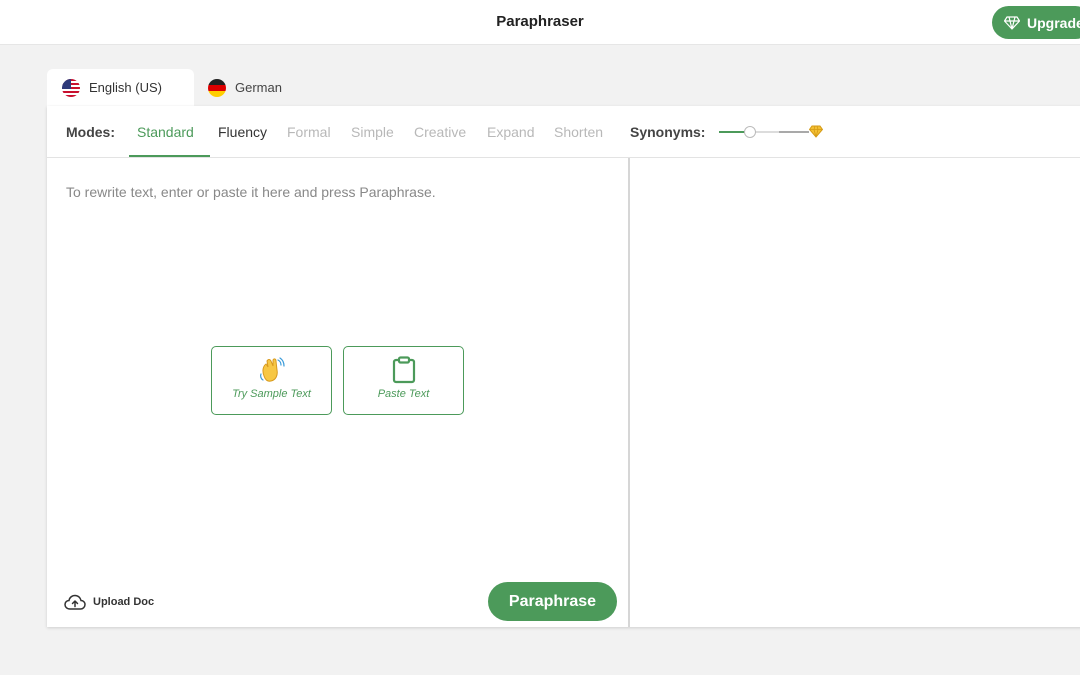  What do you see at coordinates (552, 601) in the screenshot?
I see `paraphrase-button: Paraphrase` at bounding box center [552, 601].